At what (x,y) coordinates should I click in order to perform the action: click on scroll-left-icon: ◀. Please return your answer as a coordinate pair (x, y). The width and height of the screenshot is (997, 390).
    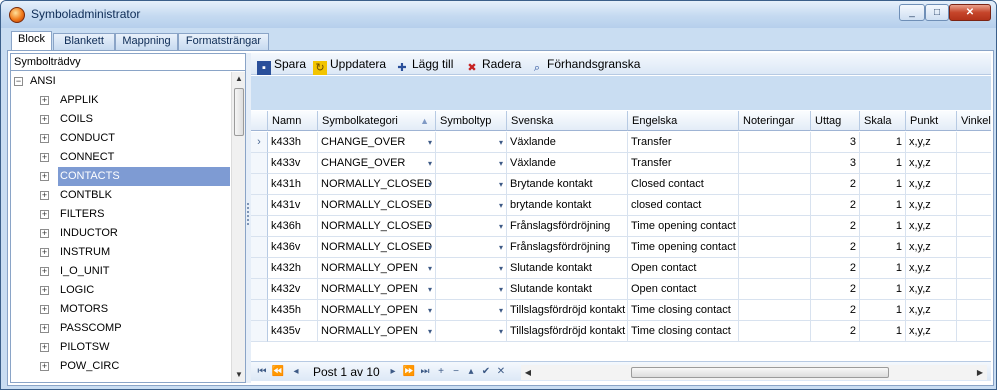
    Looking at the image, I should click on (528, 372).